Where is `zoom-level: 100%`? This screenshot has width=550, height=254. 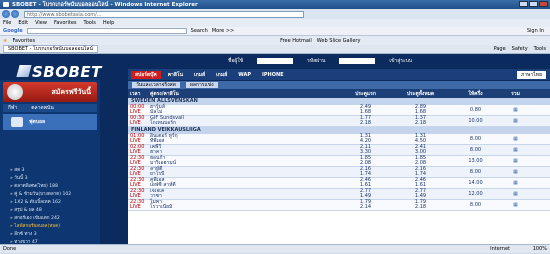
zoom-level: 100% is located at coordinates (540, 249).